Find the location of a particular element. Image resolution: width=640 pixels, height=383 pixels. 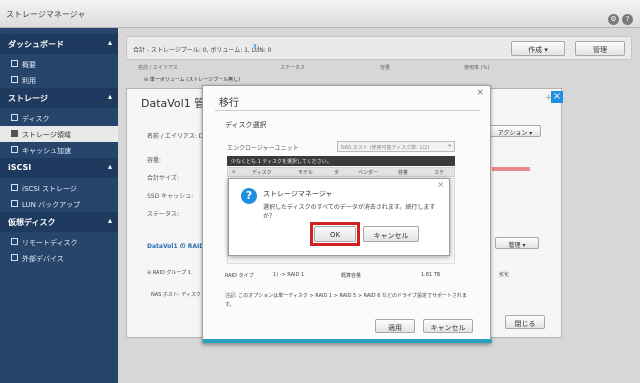

ok-button: OK is located at coordinates (335, 234).